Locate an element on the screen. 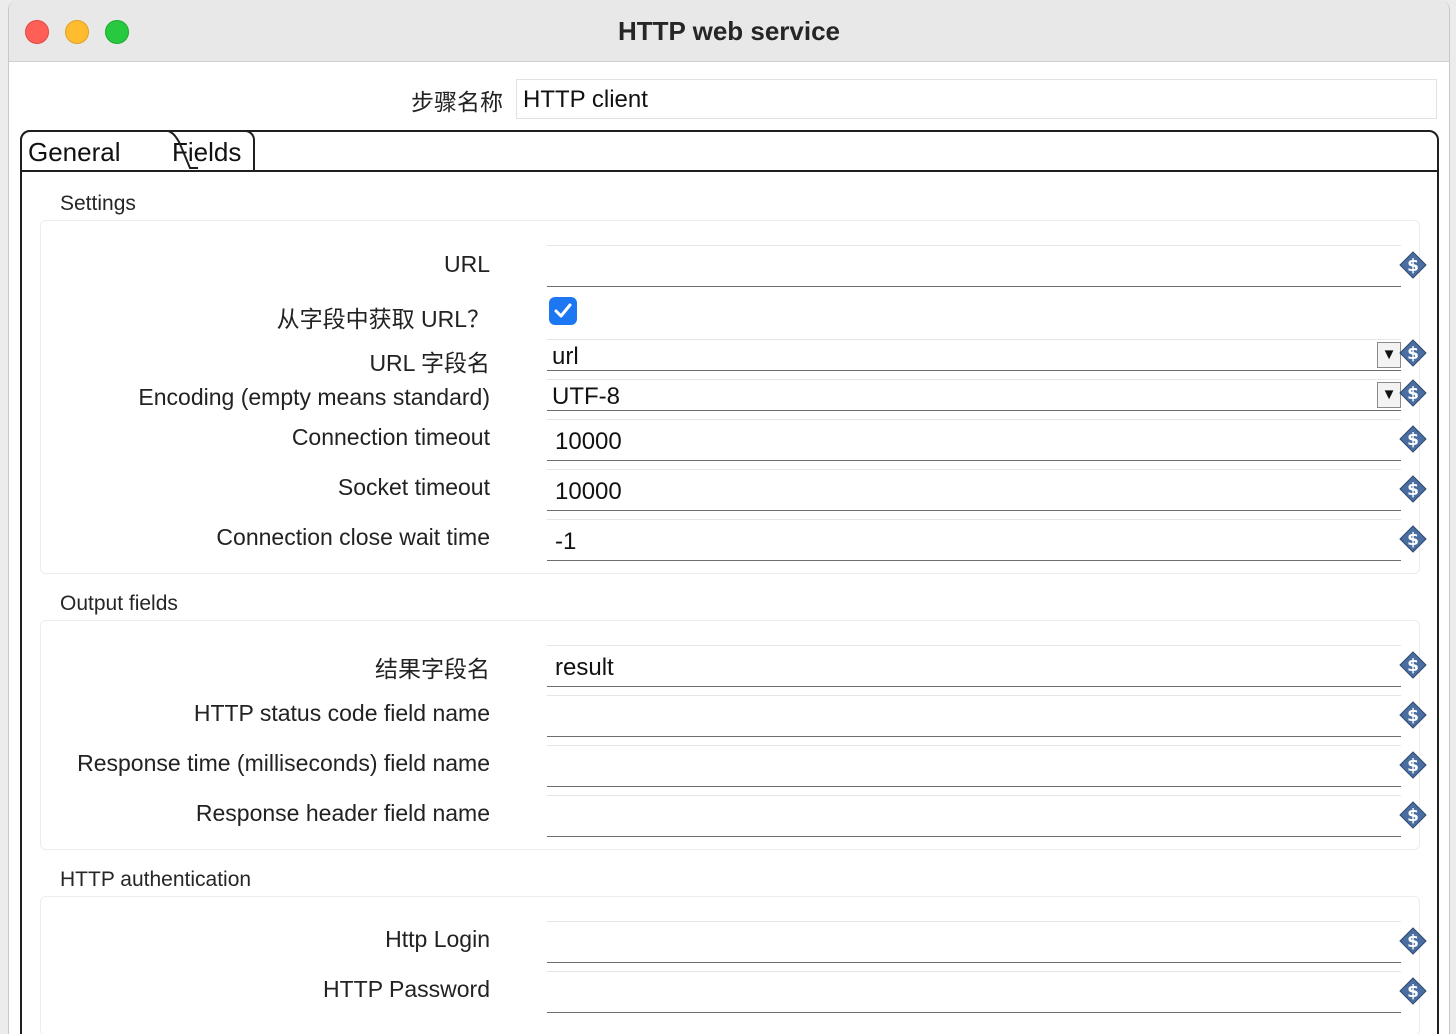 The height and width of the screenshot is (1034, 1456). url-field-name-combo: url ▼ is located at coordinates (974, 355).